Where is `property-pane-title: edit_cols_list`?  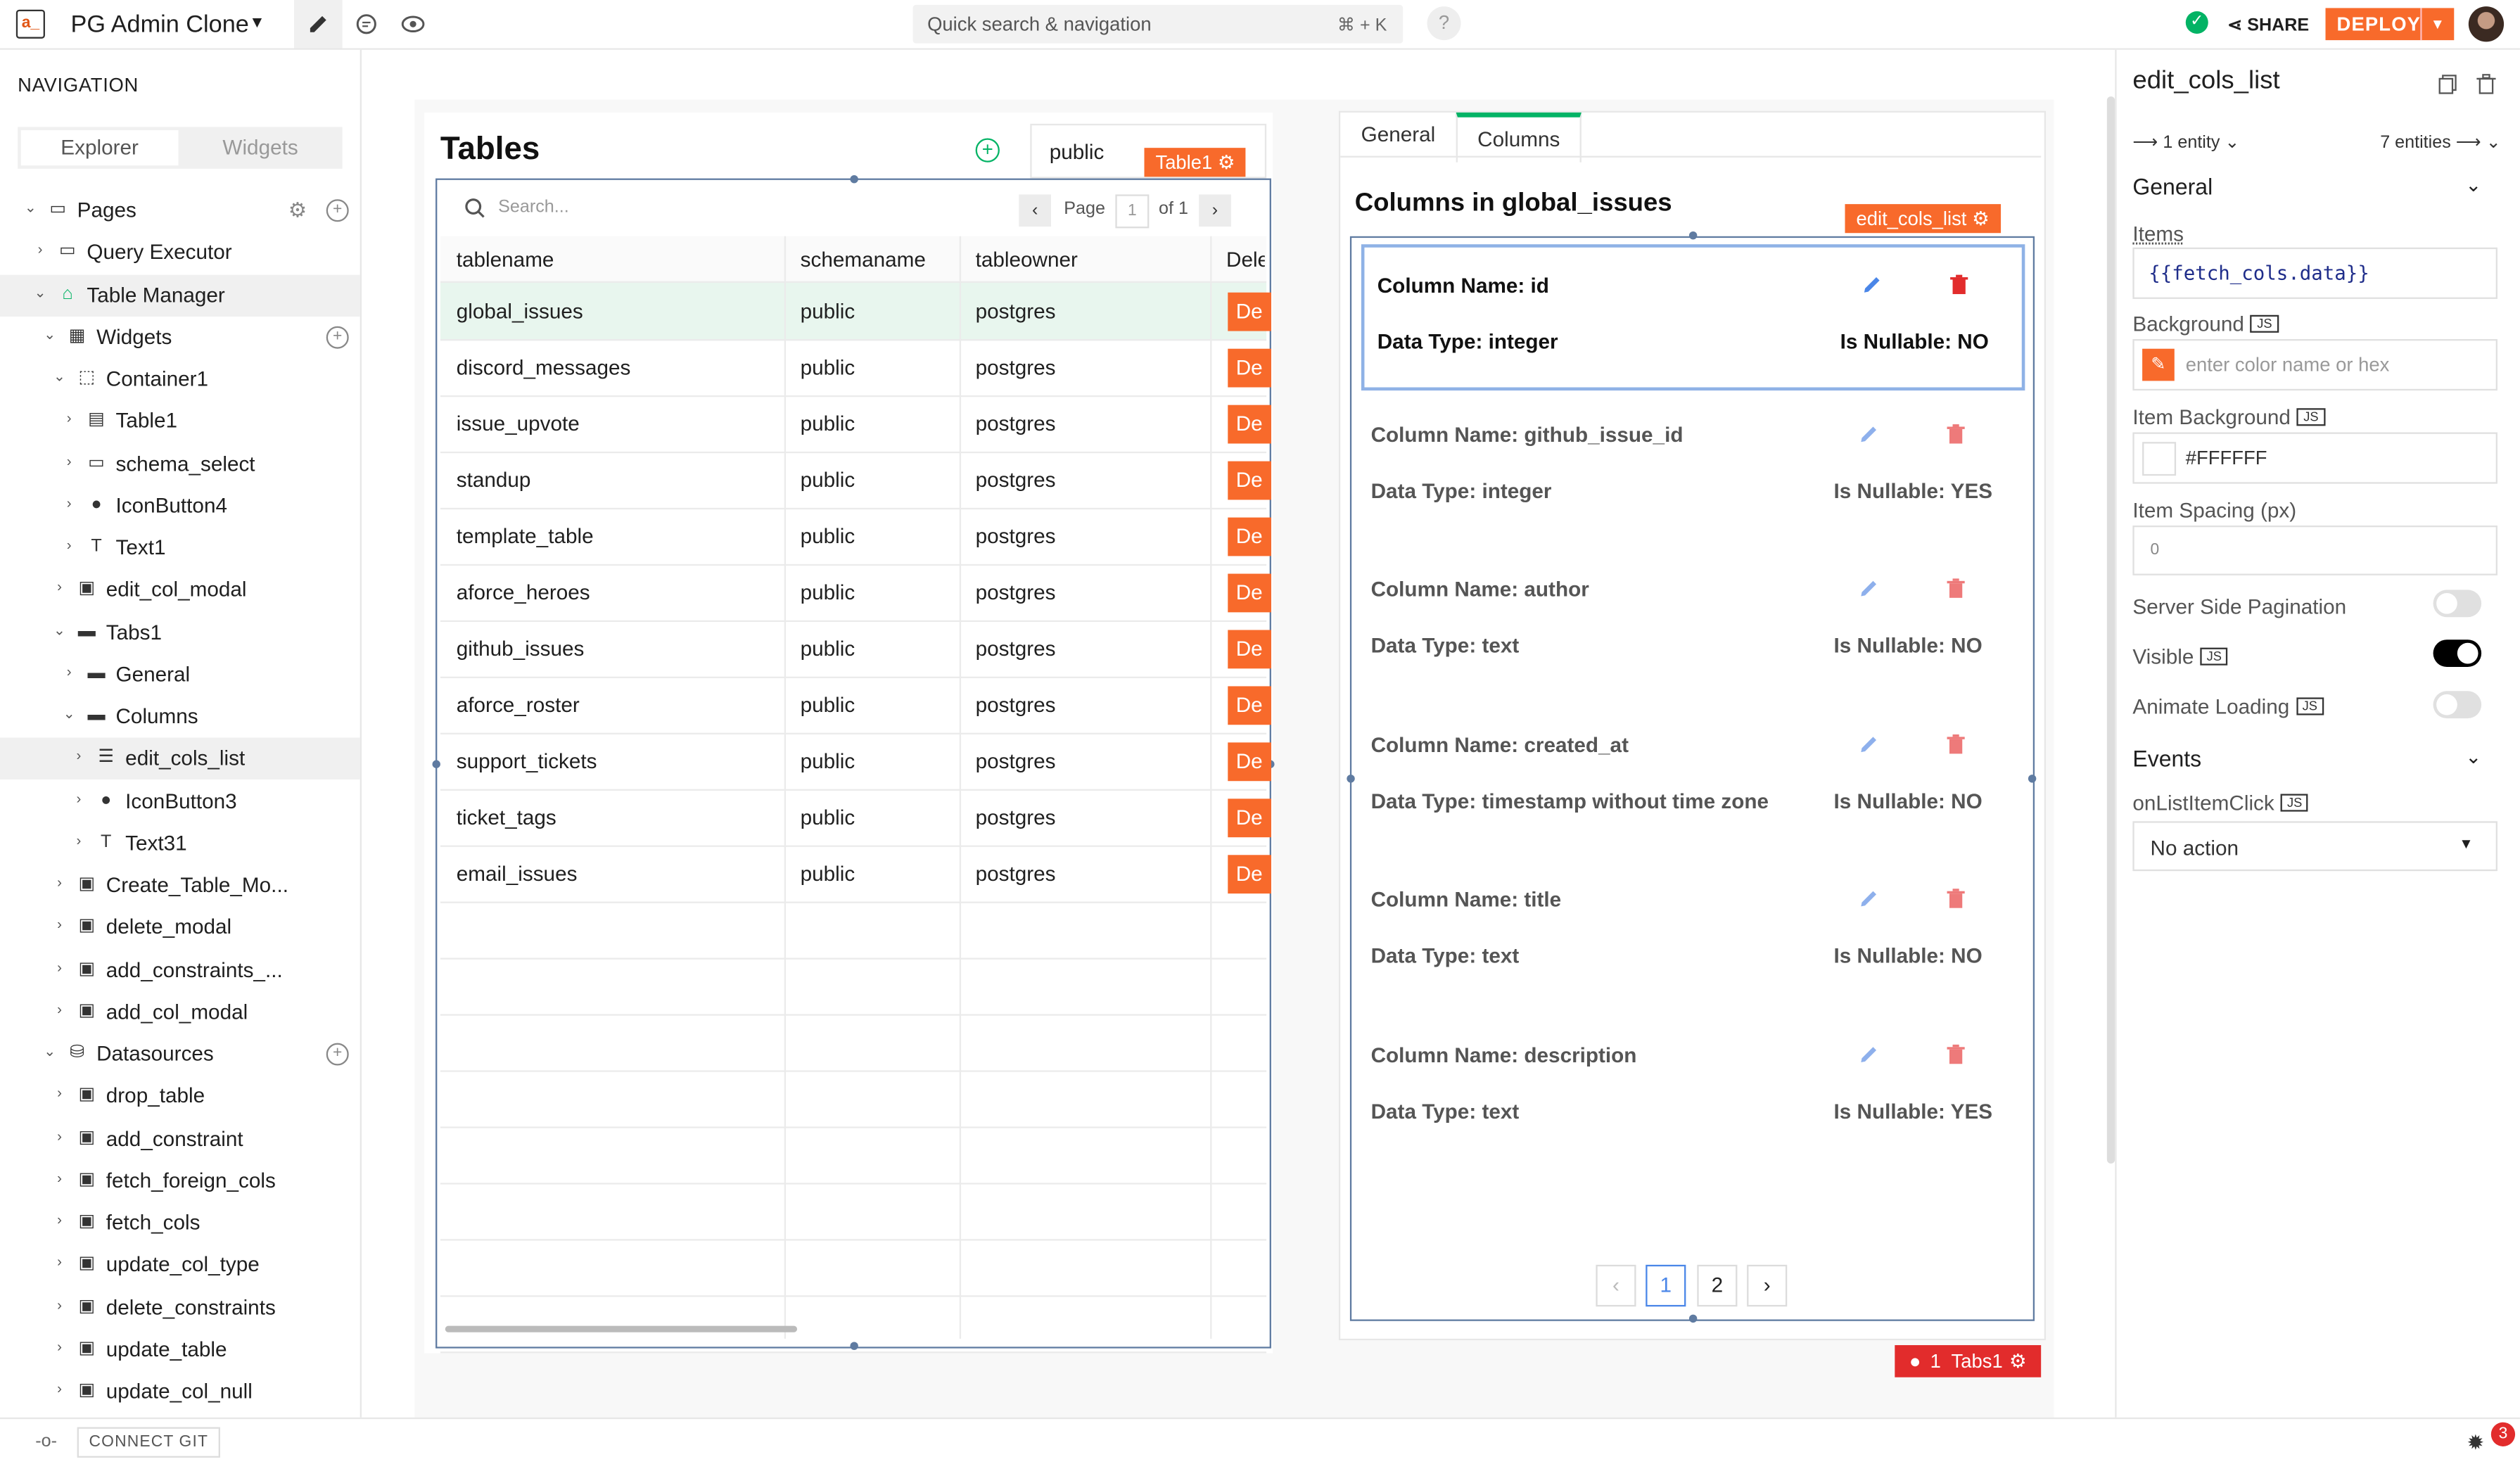 property-pane-title: edit_cols_list is located at coordinates (2206, 82).